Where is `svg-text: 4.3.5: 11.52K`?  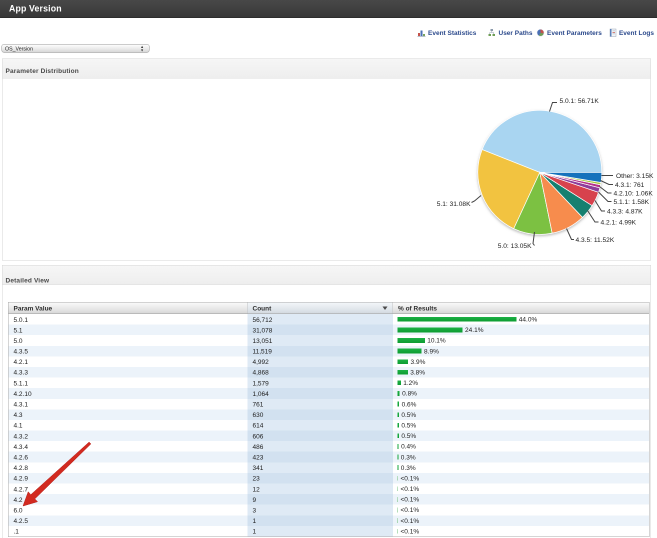
svg-text: 4.3.5: 11.52K is located at coordinates (595, 240).